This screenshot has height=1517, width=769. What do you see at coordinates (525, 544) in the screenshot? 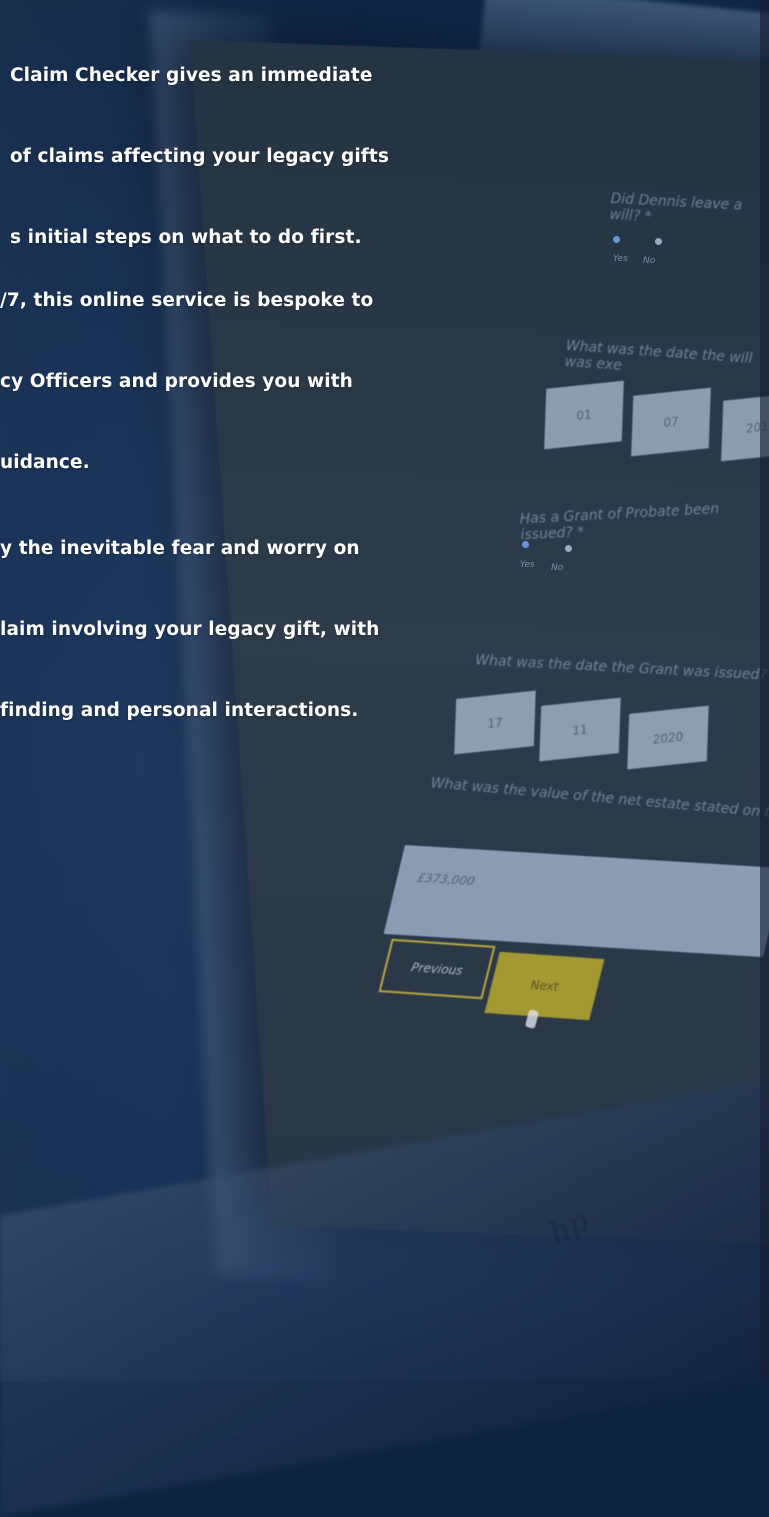
I see `radio-yes-probate` at bounding box center [525, 544].